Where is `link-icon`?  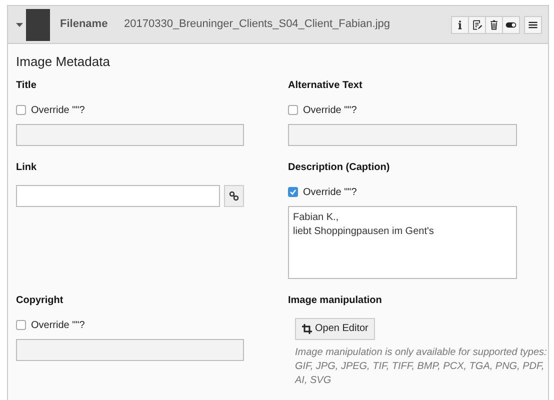
link-icon is located at coordinates (234, 195).